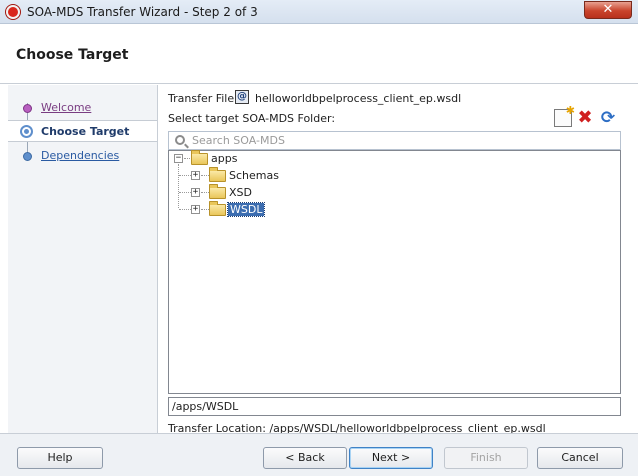  What do you see at coordinates (203, 98) in the screenshot?
I see `transfer-file-label: Transfer File:` at bounding box center [203, 98].